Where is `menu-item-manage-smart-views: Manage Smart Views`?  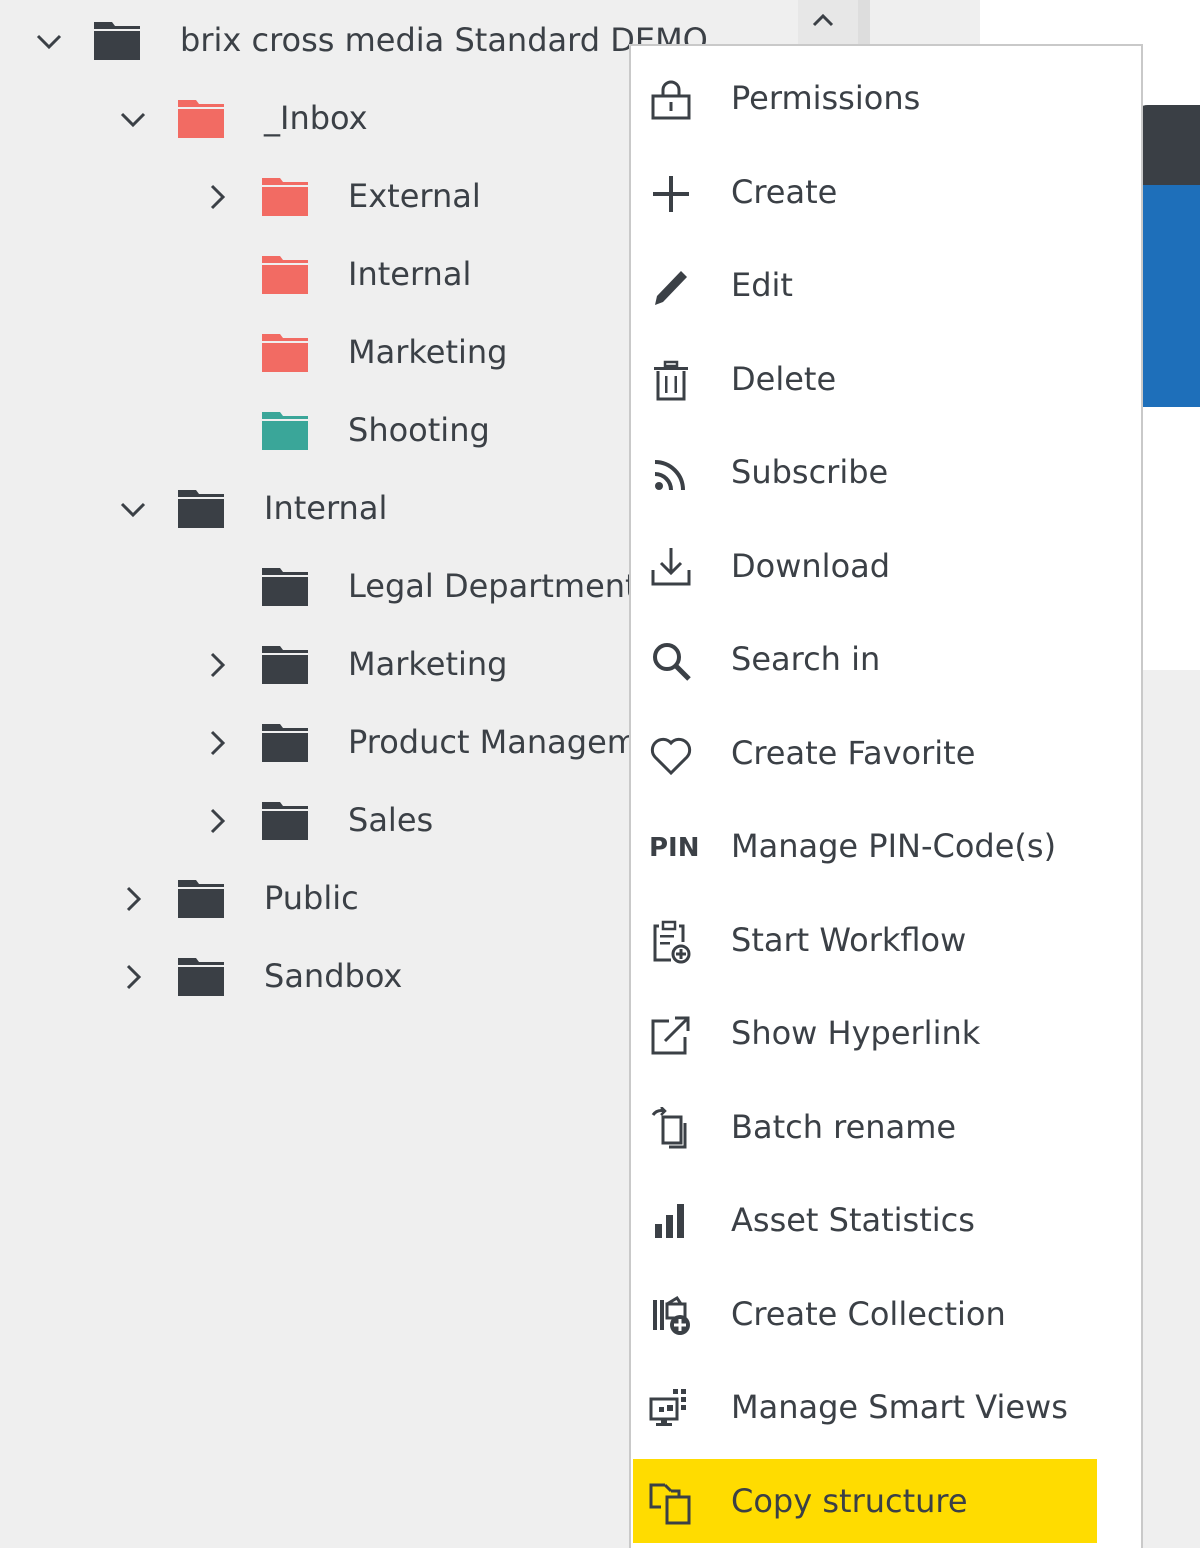 menu-item-manage-smart-views: Manage Smart Views is located at coordinates (886, 1407).